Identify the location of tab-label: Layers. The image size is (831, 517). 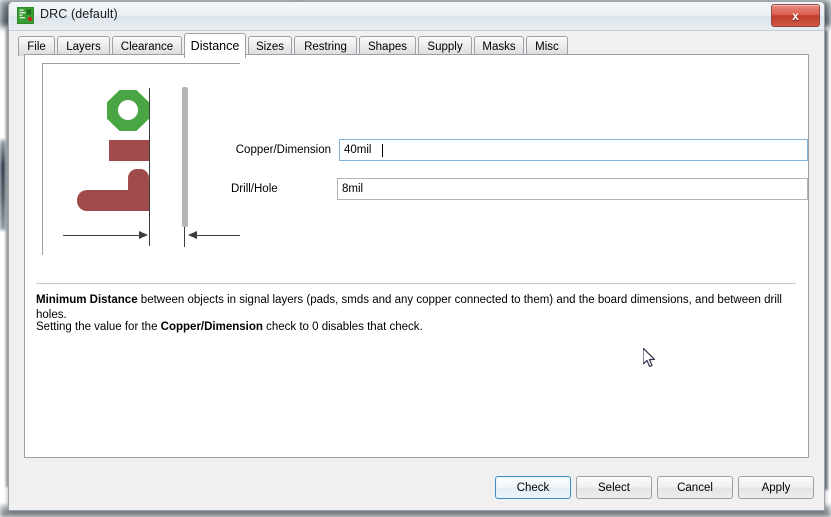
(83, 46).